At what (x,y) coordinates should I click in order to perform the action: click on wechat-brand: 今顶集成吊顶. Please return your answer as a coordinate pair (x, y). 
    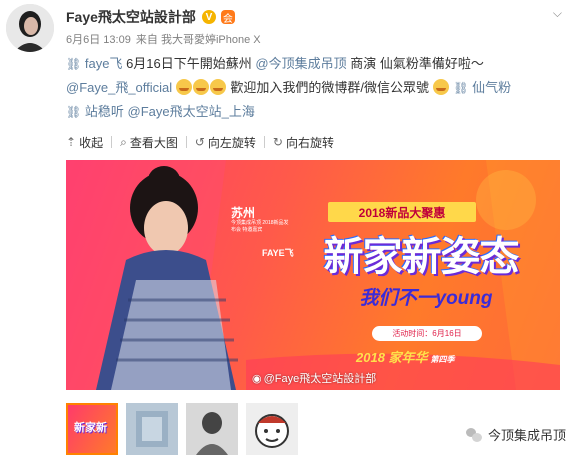
    Looking at the image, I should click on (515, 434).